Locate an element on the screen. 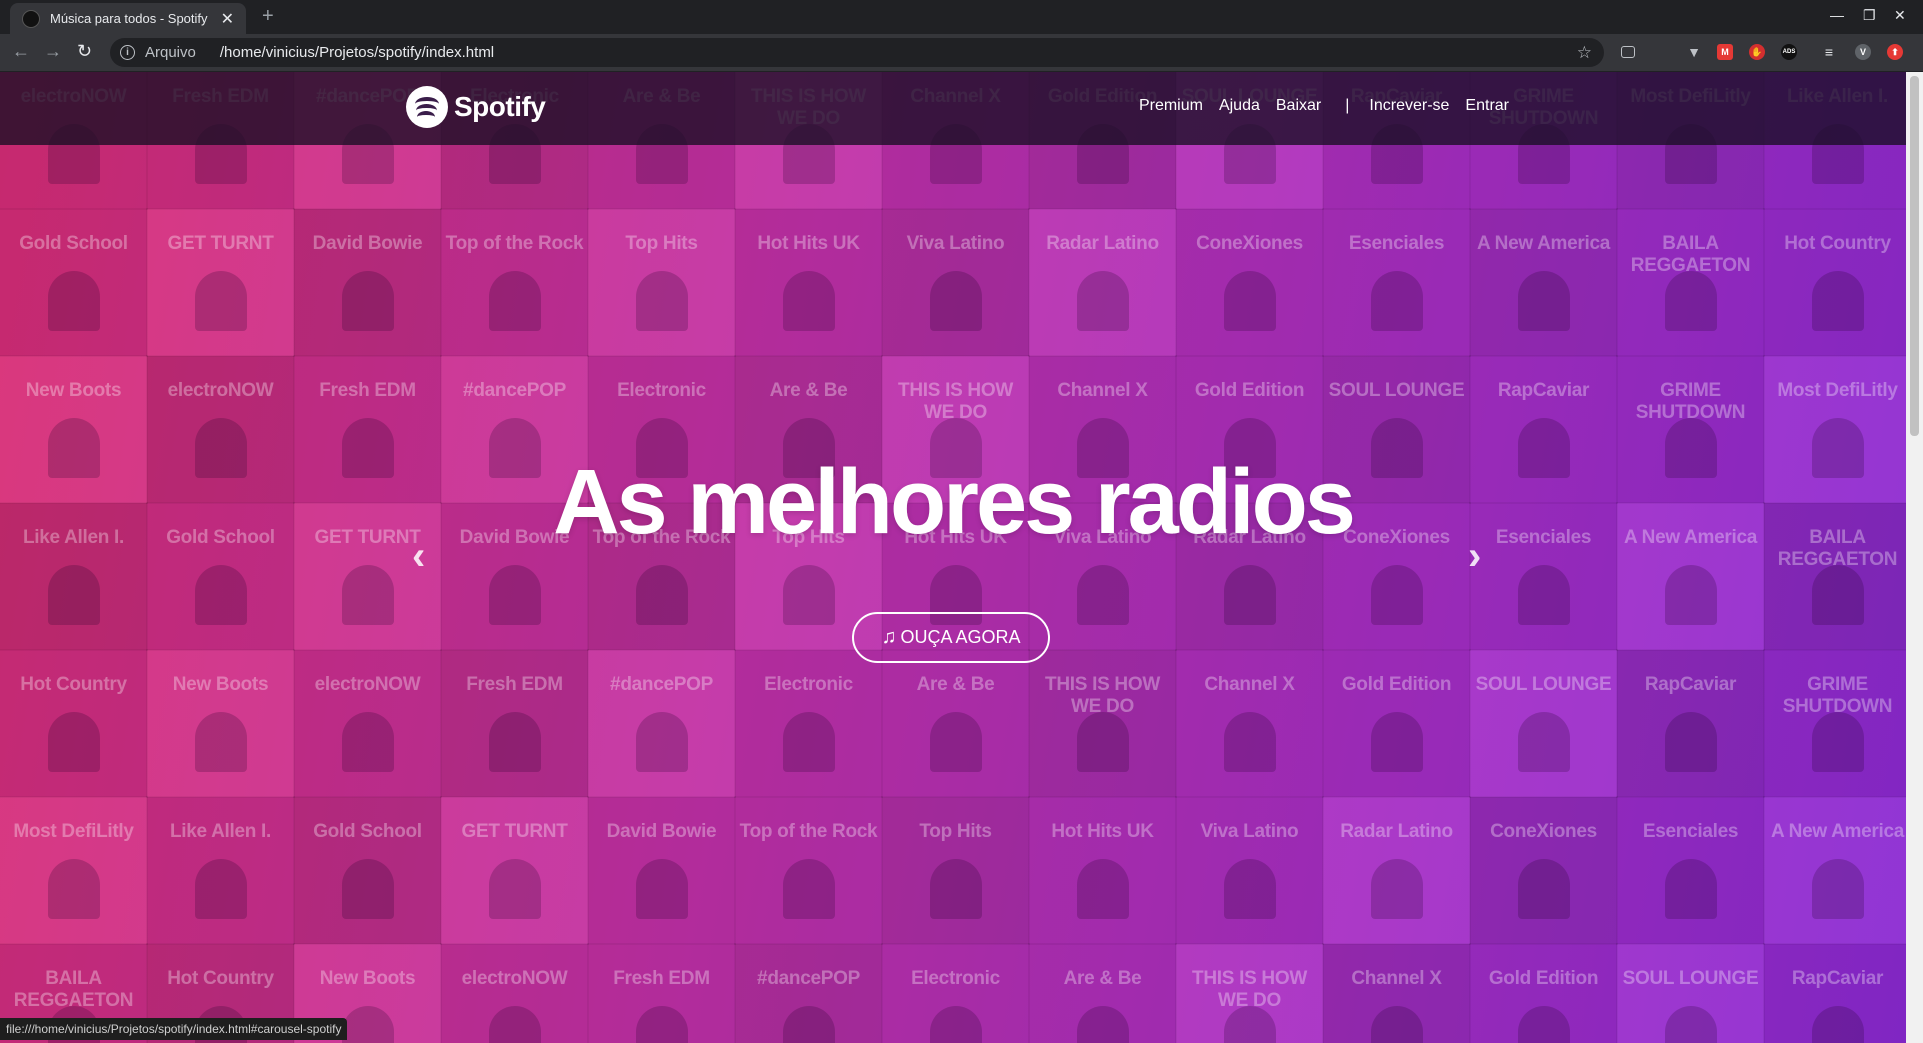 The width and height of the screenshot is (1923, 1043). nav-download-link: Baixar is located at coordinates (1298, 106).